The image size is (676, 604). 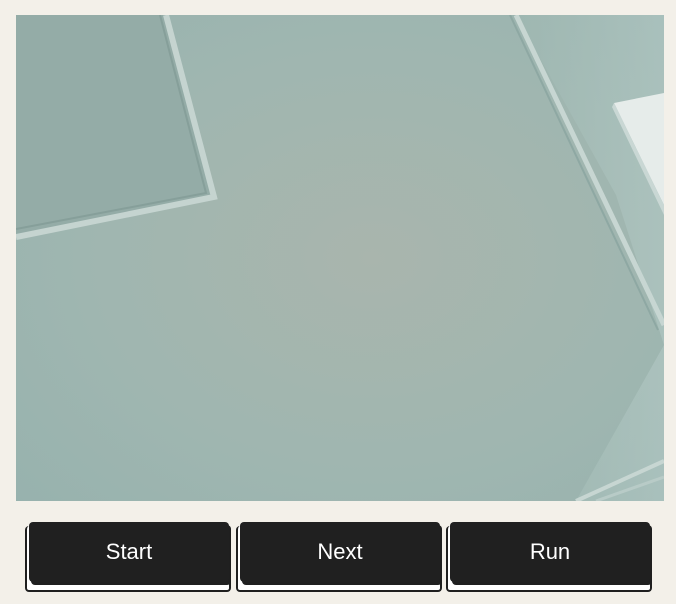 I want to click on next-button: Next, so click(x=340, y=552).